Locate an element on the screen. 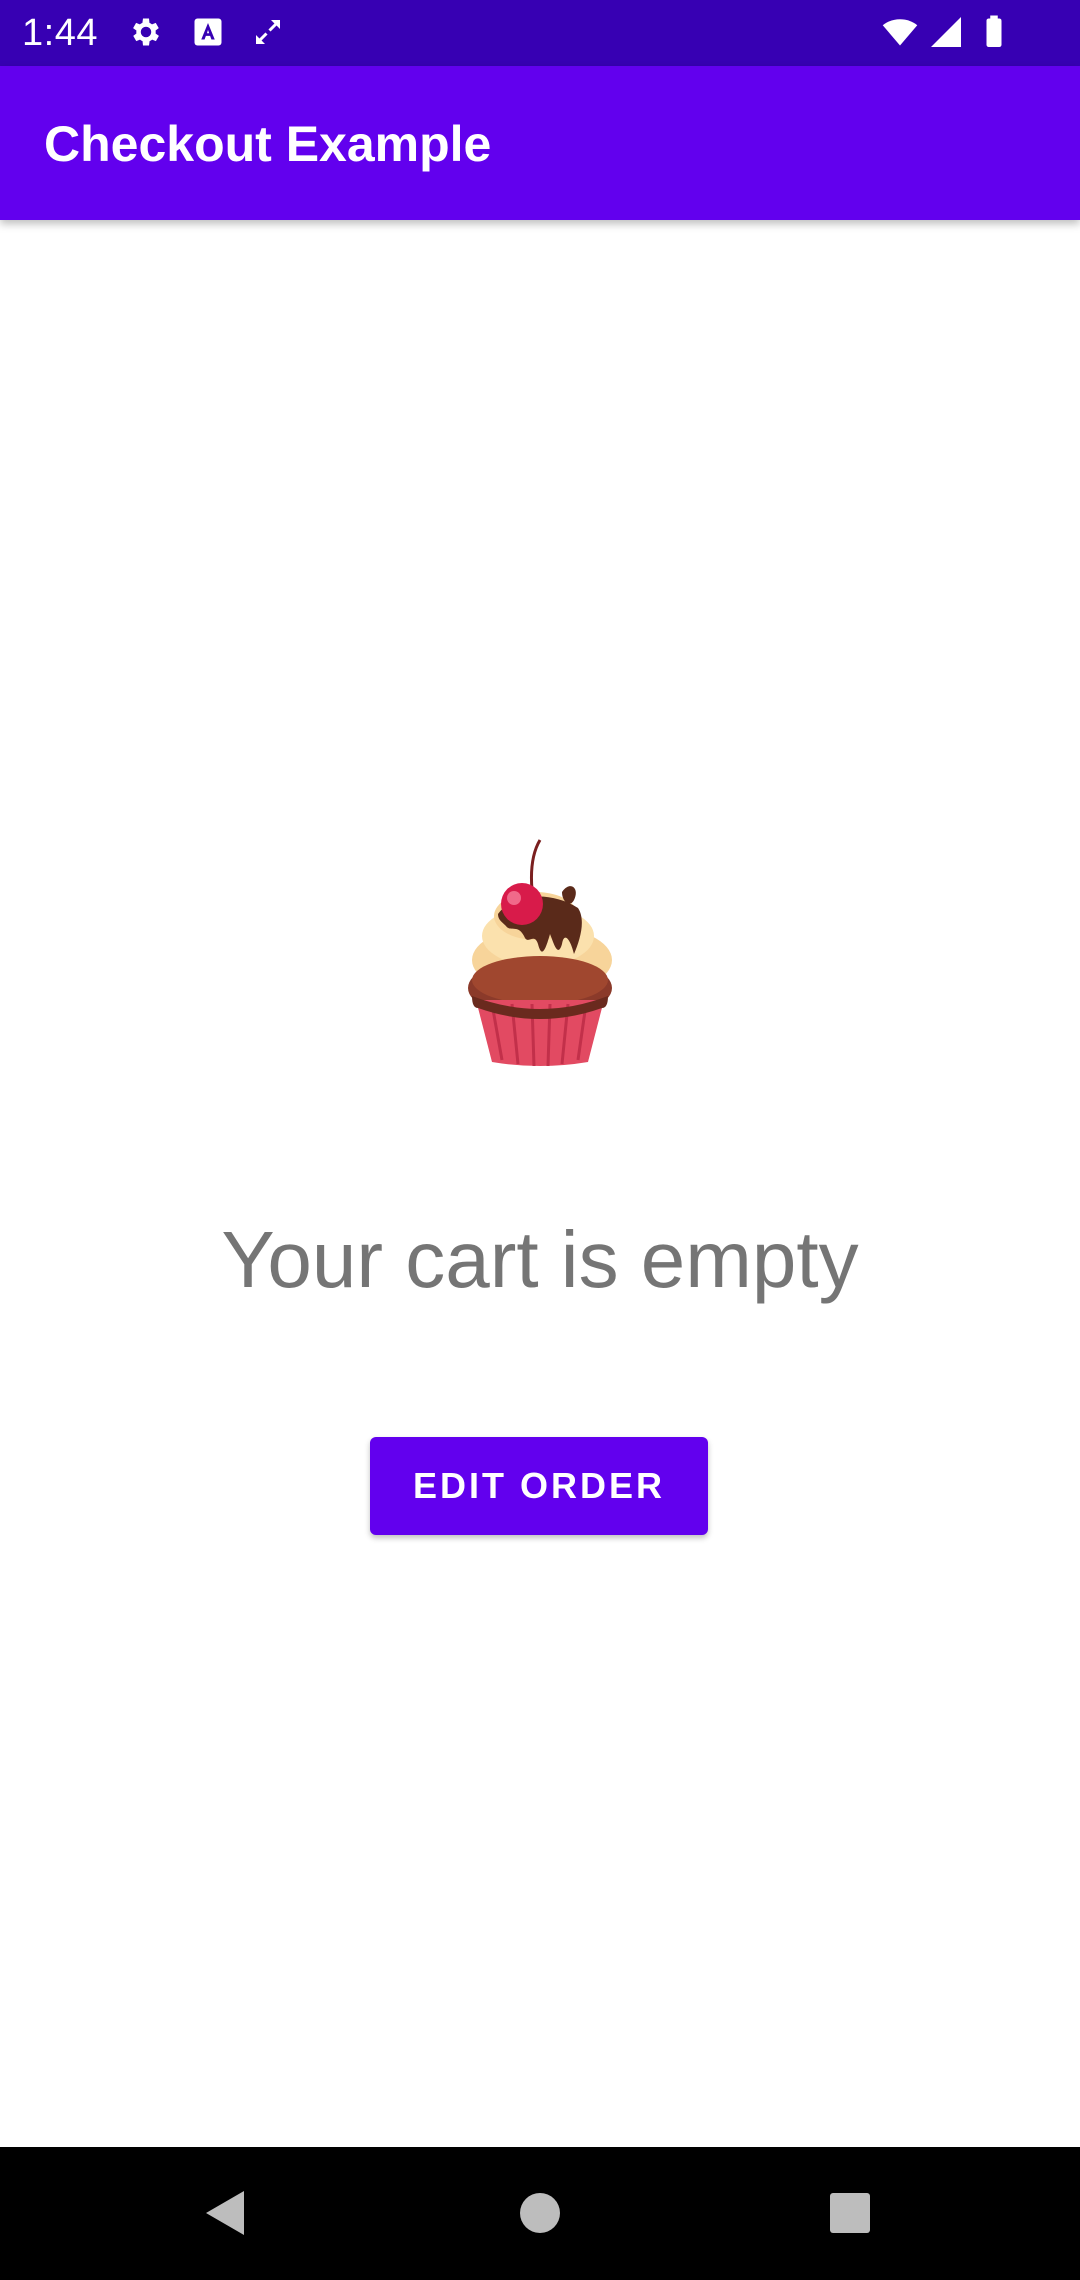 Image resolution: width=1080 pixels, height=2280 pixels. wifi-icon is located at coordinates (900, 32).